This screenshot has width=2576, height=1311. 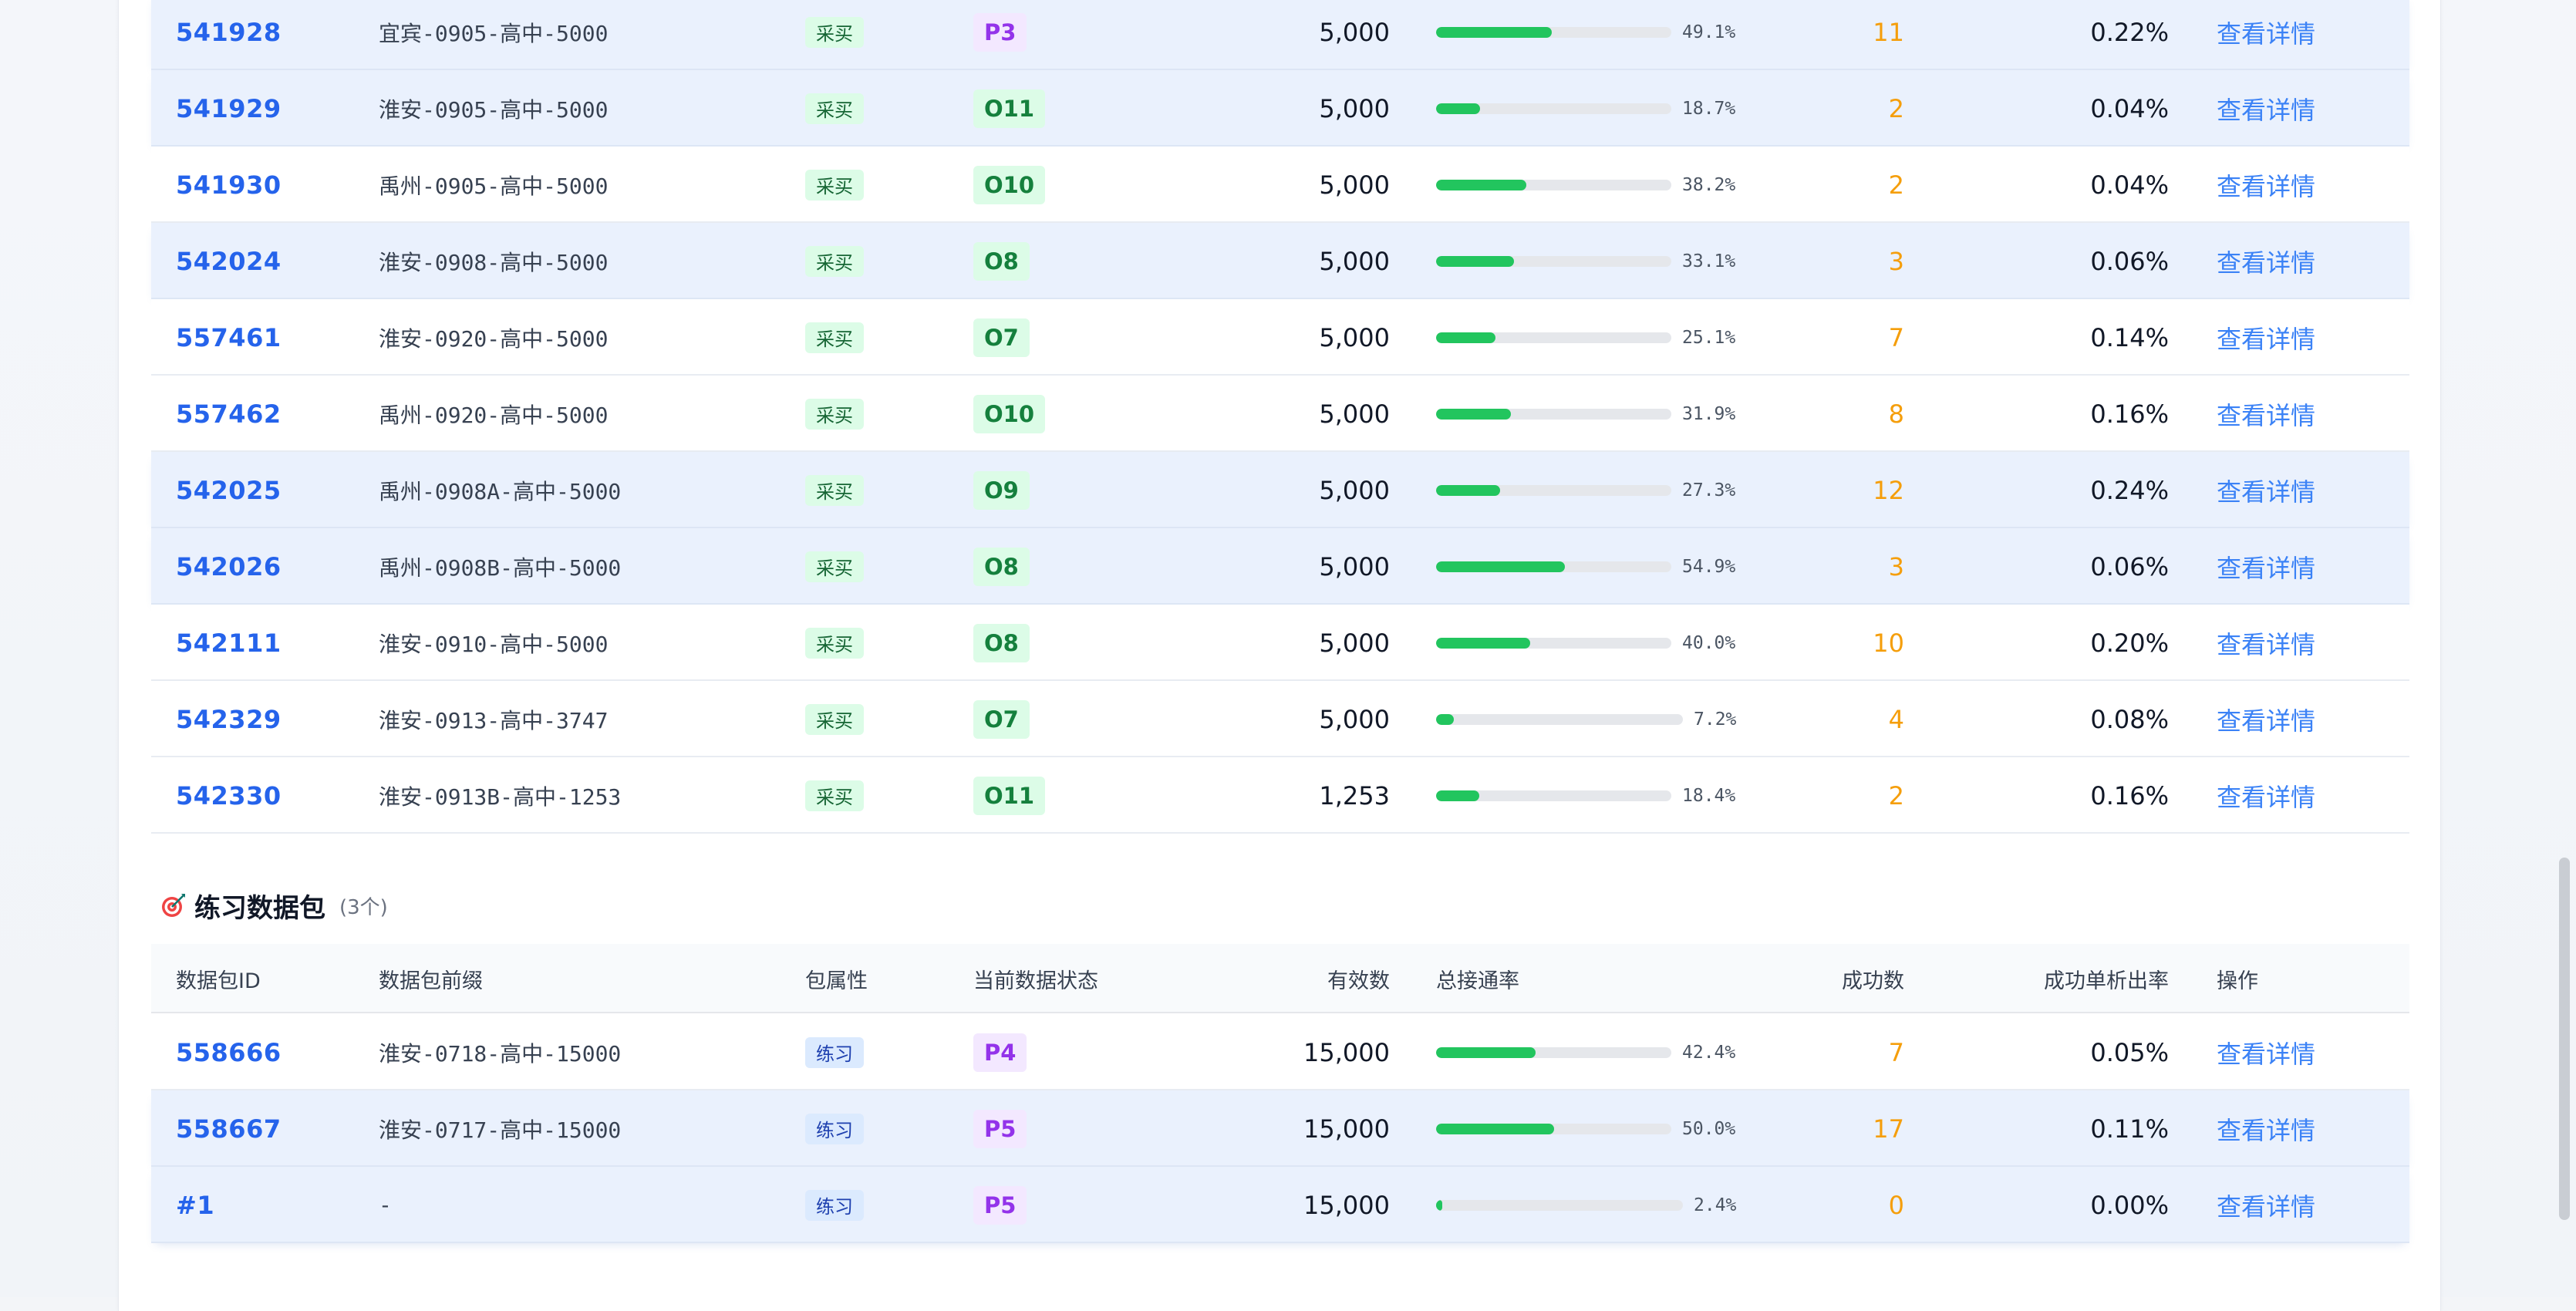 What do you see at coordinates (1585, 490) in the screenshot?
I see `connect-rate: 27.3%` at bounding box center [1585, 490].